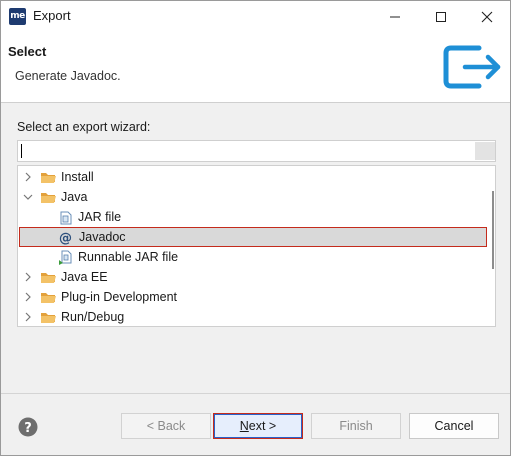 This screenshot has width=511, height=456. What do you see at coordinates (253, 257) in the screenshot?
I see `tree-item-runnable-jar: Runnable JAR file` at bounding box center [253, 257].